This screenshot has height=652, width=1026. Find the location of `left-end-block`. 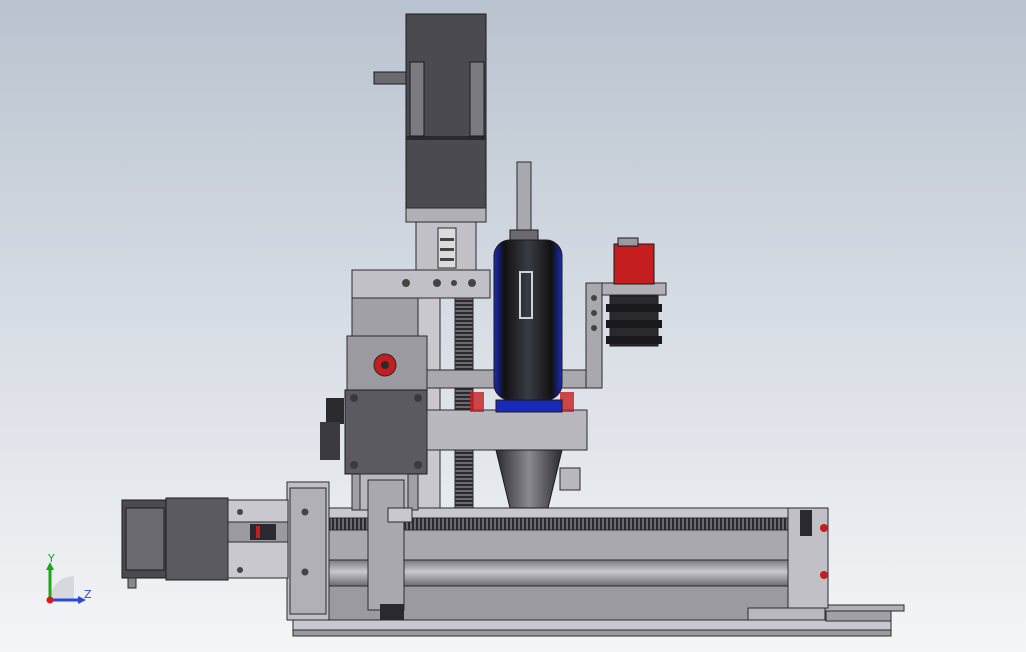

left-end-block is located at coordinates (308, 551).